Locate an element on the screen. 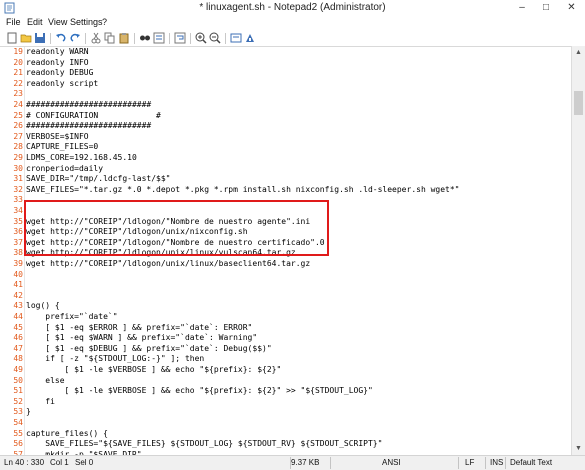 The height and width of the screenshot is (470, 585). menu-file: File is located at coordinates (13, 22).